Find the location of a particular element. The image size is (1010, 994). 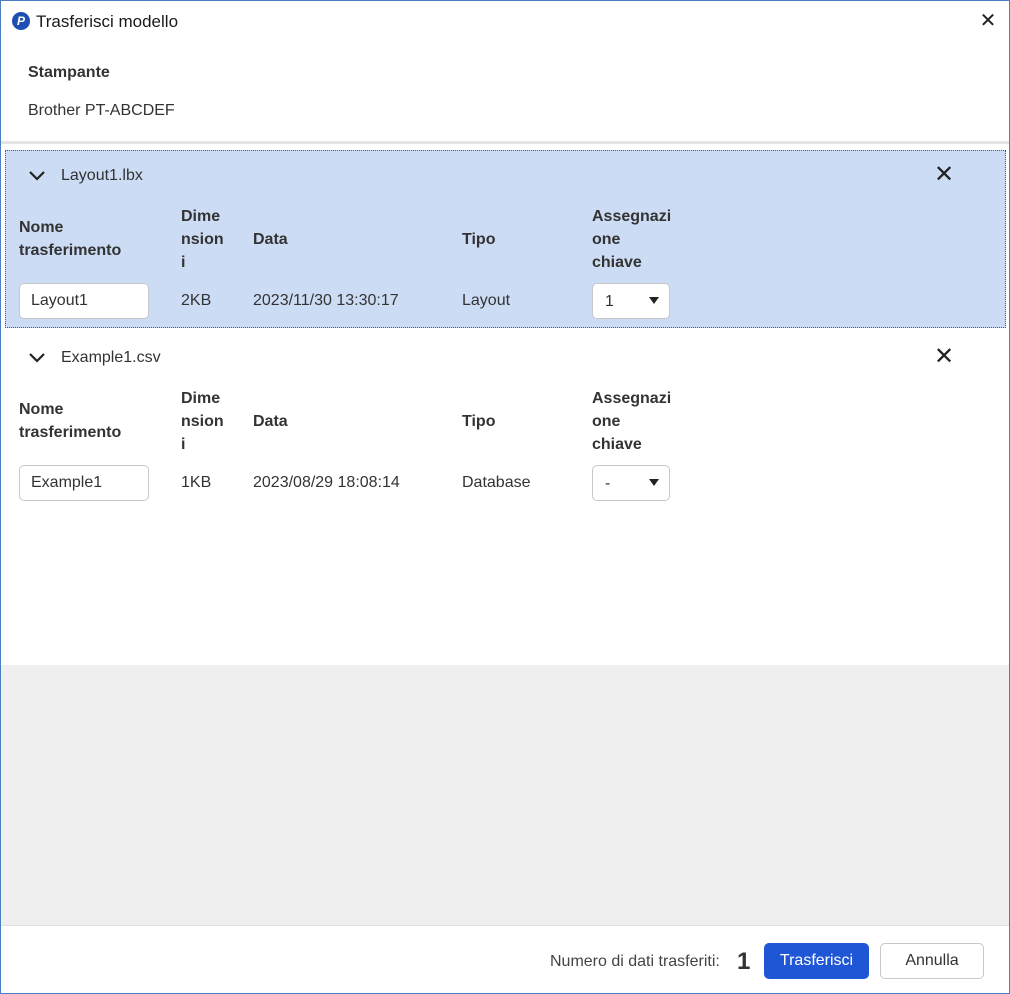

transfer-button: Trasferisci is located at coordinates (816, 961).